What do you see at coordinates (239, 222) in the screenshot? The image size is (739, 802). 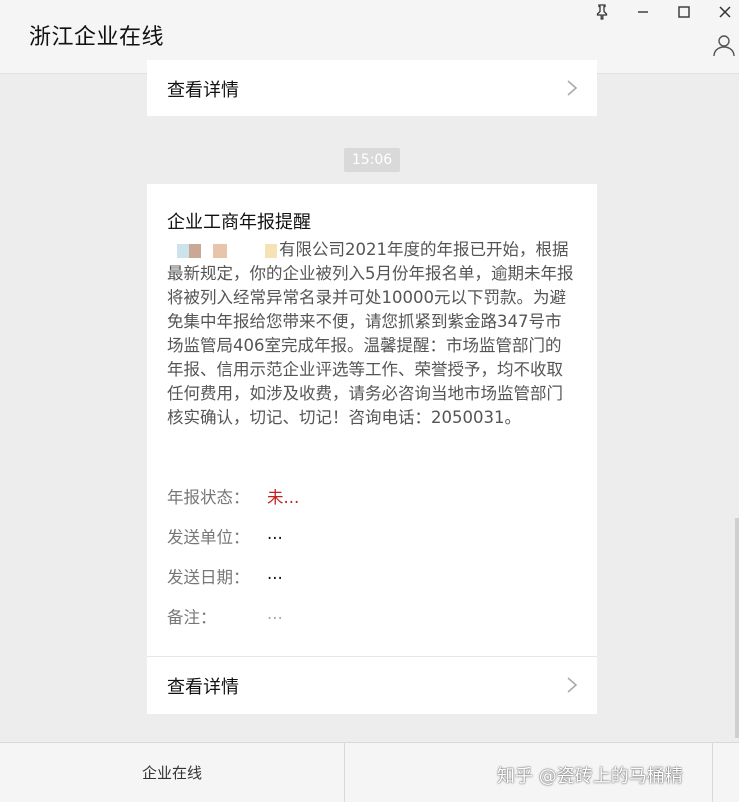 I see `message-title: 企业工商年报提醒` at bounding box center [239, 222].